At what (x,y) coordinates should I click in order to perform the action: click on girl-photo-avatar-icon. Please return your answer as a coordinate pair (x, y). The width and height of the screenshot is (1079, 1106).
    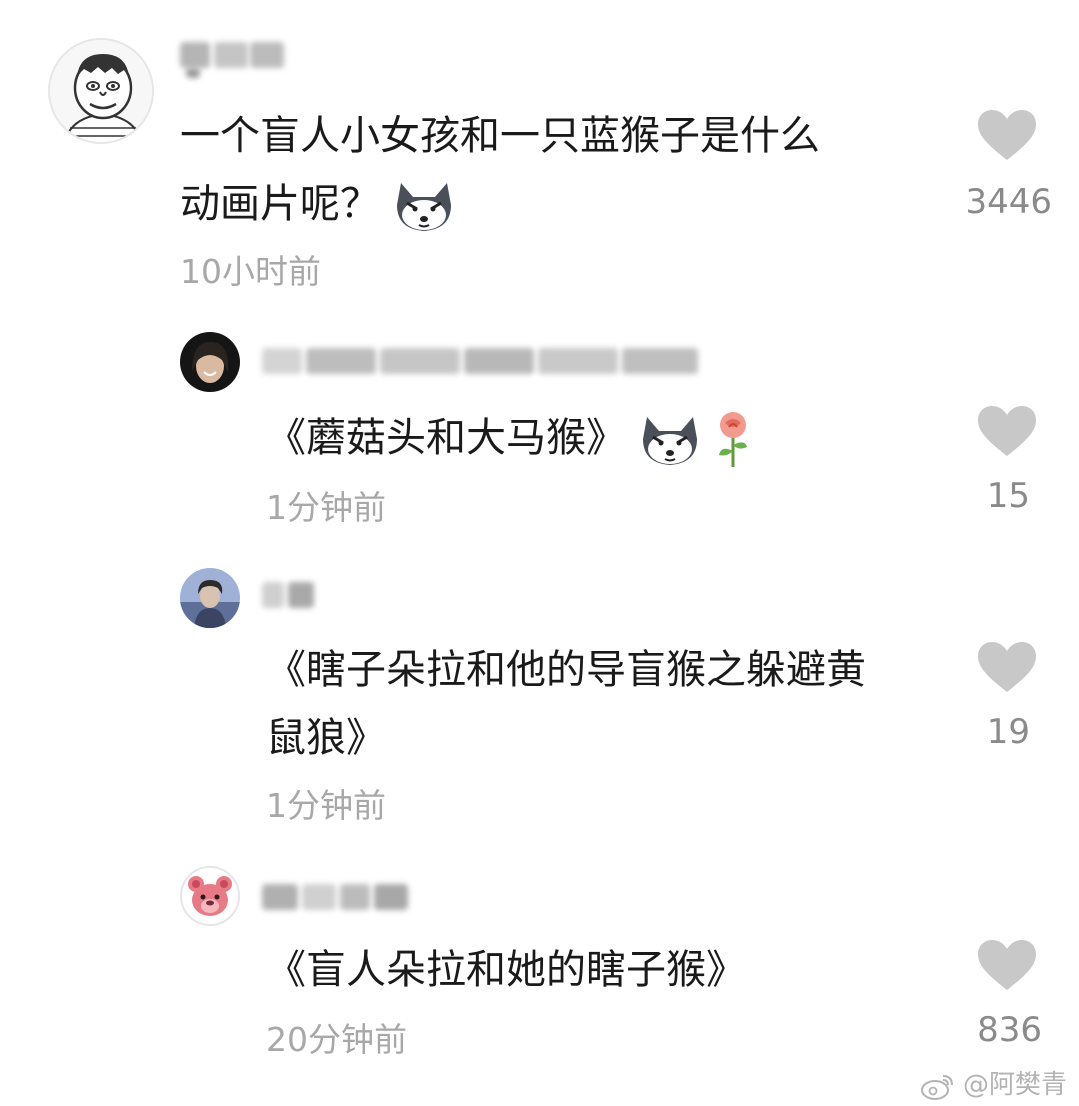
    Looking at the image, I should click on (210, 362).